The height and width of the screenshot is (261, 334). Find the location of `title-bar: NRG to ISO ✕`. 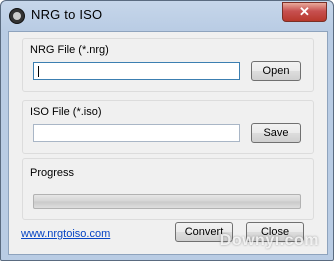

title-bar: NRG to ISO ✕ is located at coordinates (167, 16).